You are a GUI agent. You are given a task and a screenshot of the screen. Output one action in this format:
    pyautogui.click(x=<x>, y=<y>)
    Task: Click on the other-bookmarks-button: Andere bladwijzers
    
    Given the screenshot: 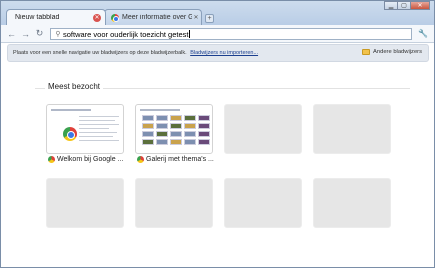 What is the action you would take?
    pyautogui.click(x=392, y=52)
    